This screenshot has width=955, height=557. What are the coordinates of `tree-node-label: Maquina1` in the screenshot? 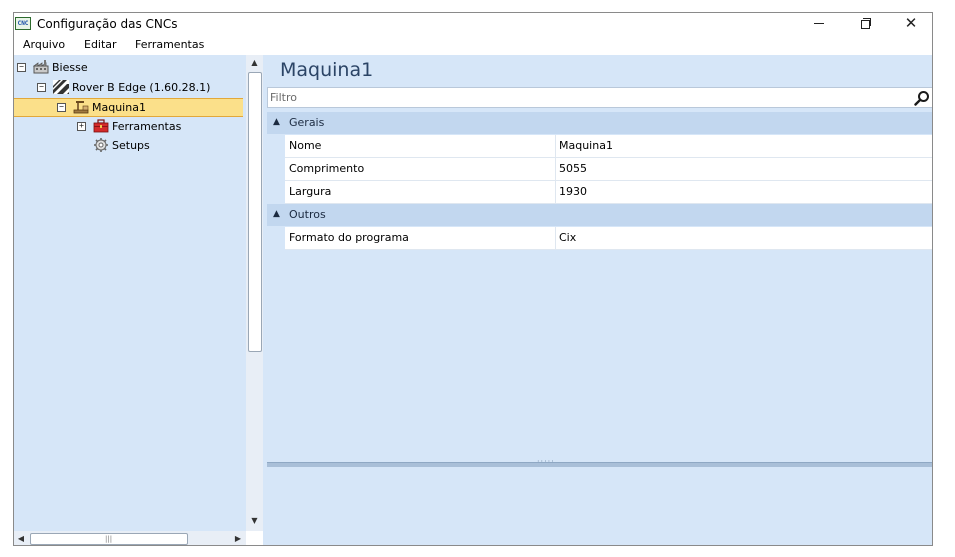 It's located at (119, 107).